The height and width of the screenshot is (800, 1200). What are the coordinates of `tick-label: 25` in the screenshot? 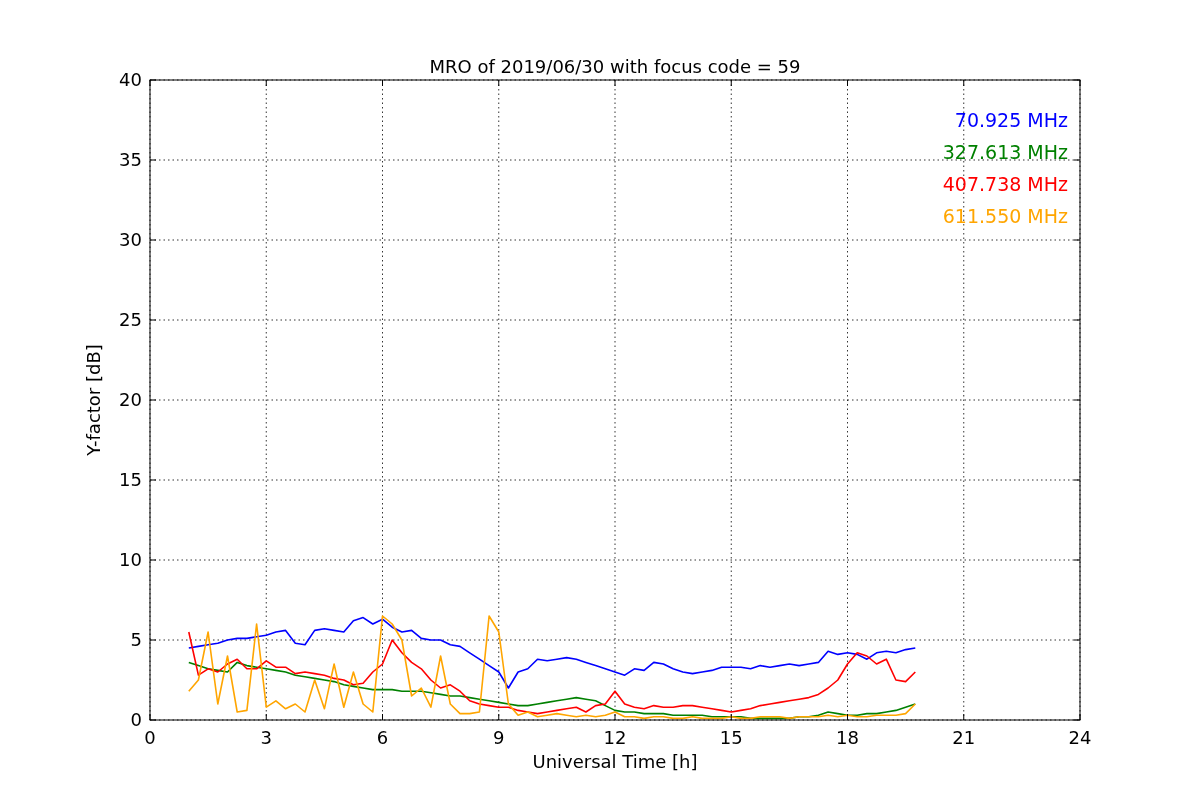 It's located at (130, 319).